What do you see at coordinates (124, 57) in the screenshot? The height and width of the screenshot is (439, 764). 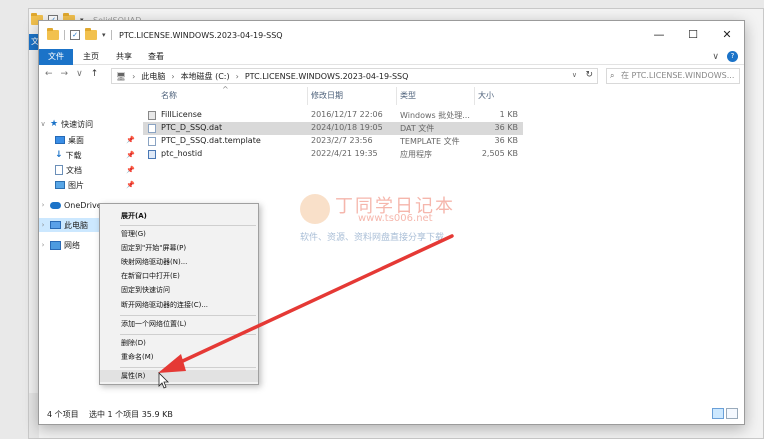 I see `tab-share: 共享` at bounding box center [124, 57].